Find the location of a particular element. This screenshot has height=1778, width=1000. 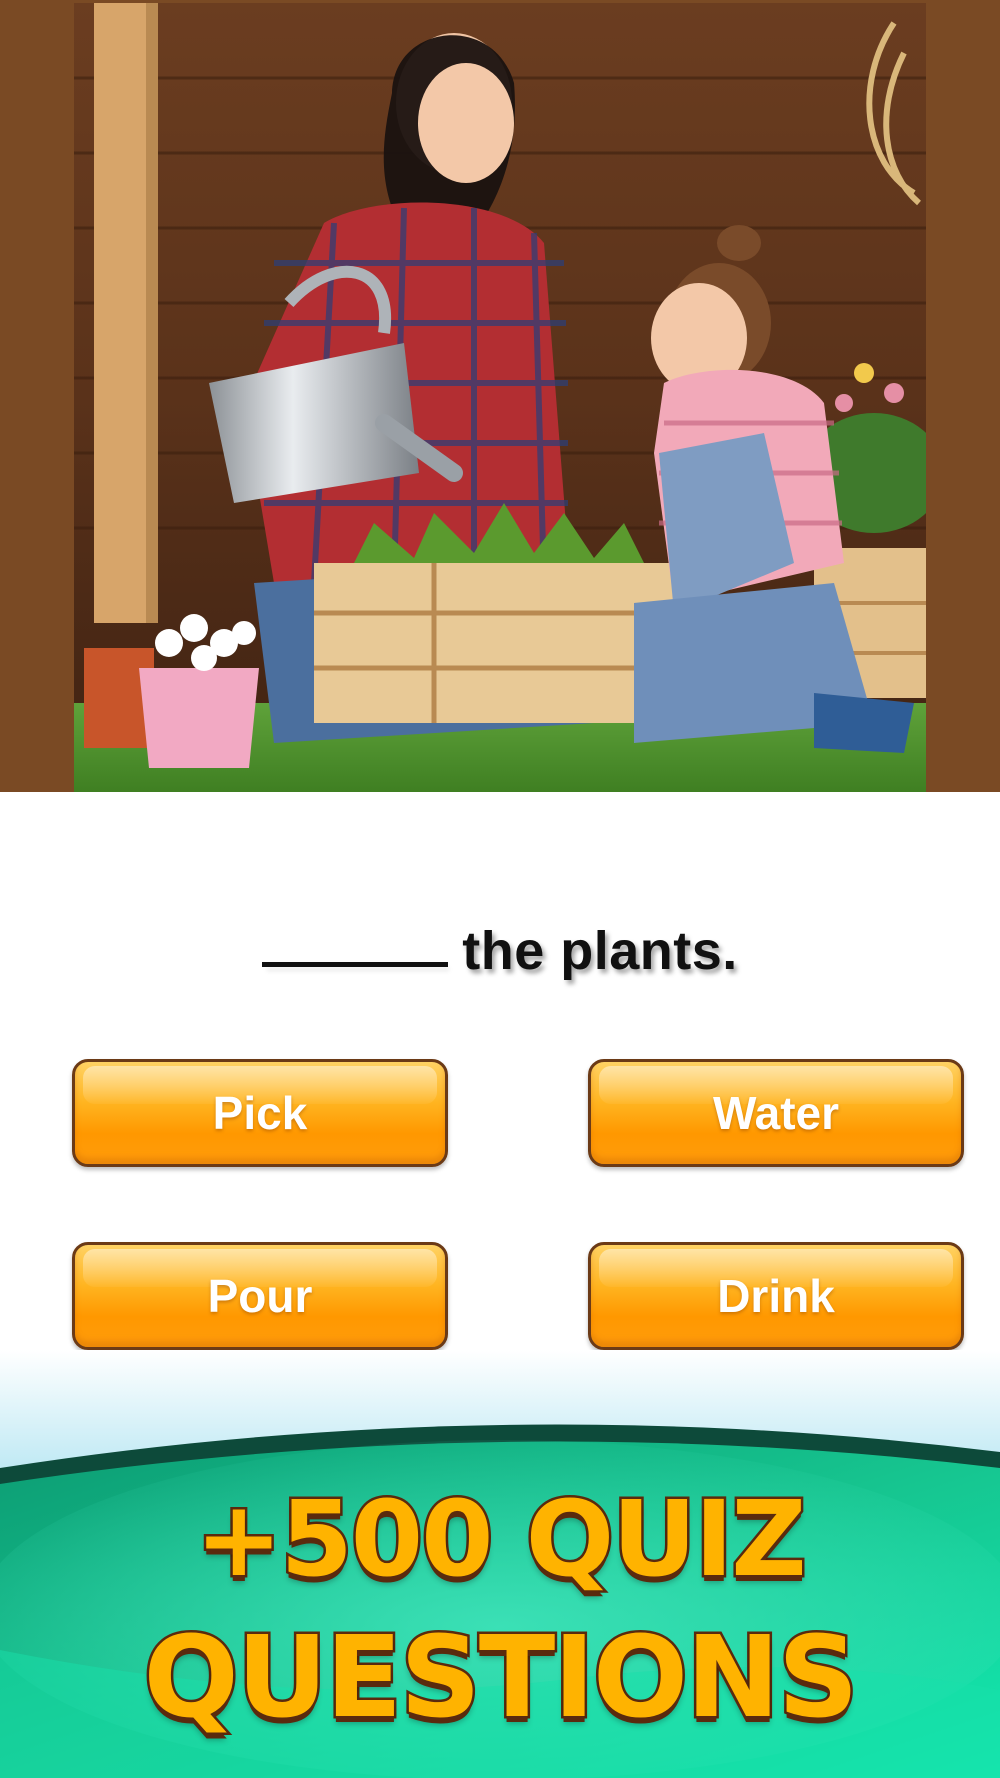

answer-button-drink: Drink is located at coordinates (776, 1296).